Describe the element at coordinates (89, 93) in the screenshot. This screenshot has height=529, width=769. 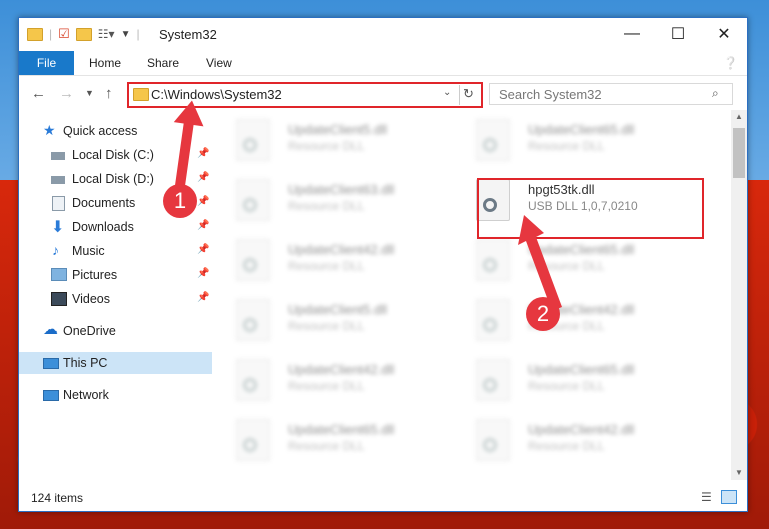
I see `recent-dropdown-icon: ▼` at that location.